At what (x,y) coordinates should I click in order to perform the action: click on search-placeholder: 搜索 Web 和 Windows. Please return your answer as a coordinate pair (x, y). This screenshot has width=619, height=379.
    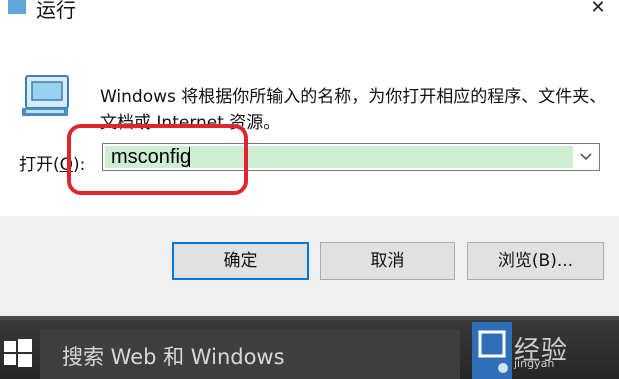
    Looking at the image, I should click on (173, 357).